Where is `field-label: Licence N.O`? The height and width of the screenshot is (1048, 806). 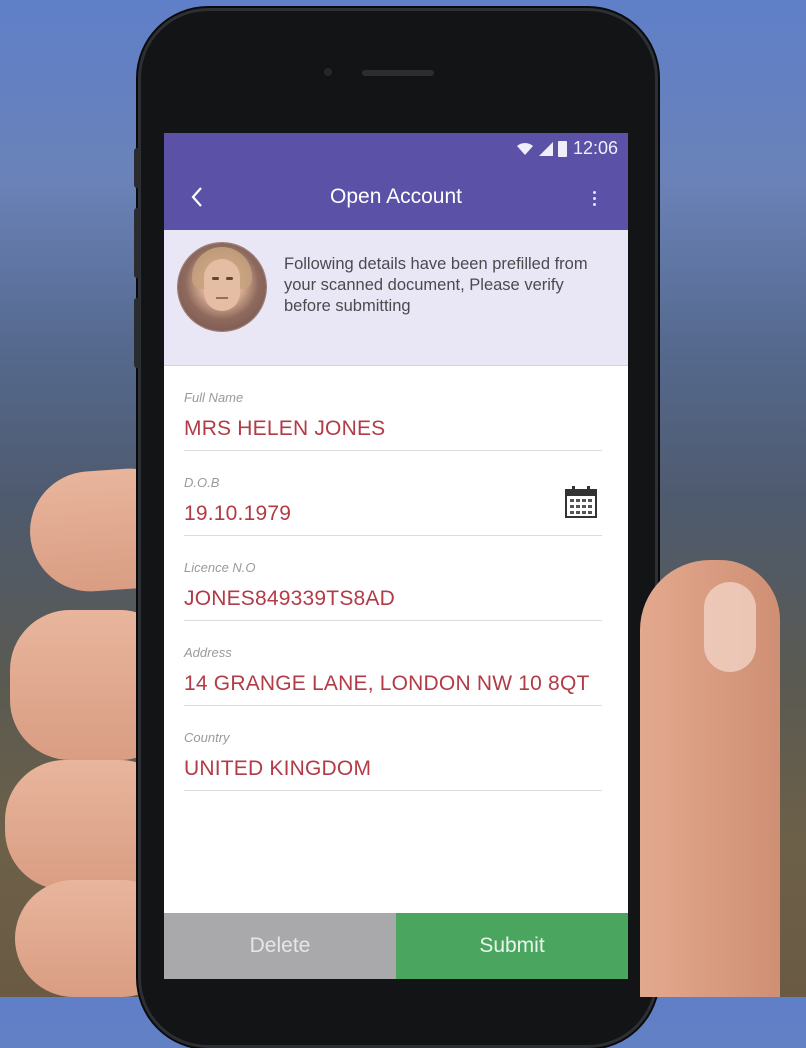 field-label: Licence N.O is located at coordinates (220, 567).